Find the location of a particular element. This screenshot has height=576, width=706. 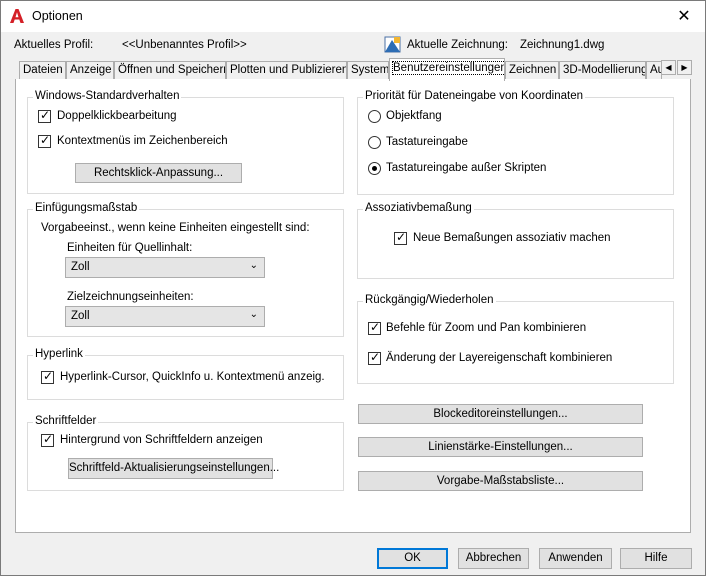

zoom-pan-label: Befehle für Zoom und Pan kombinieren is located at coordinates (486, 328).